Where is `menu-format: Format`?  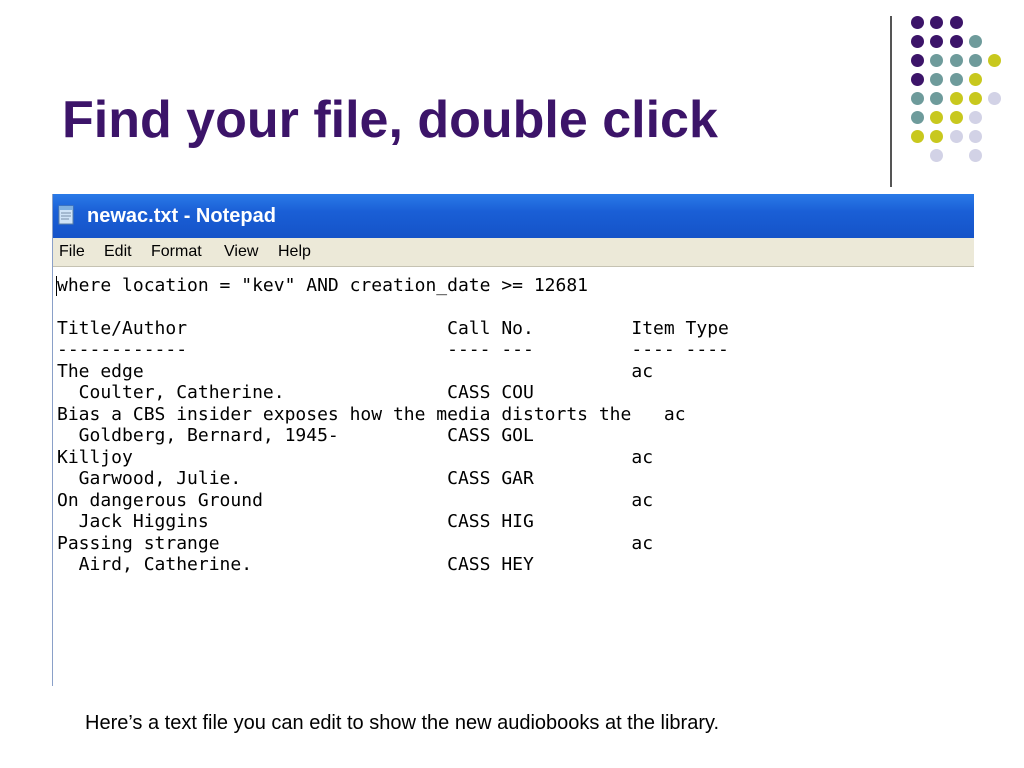
menu-format: Format is located at coordinates (176, 252).